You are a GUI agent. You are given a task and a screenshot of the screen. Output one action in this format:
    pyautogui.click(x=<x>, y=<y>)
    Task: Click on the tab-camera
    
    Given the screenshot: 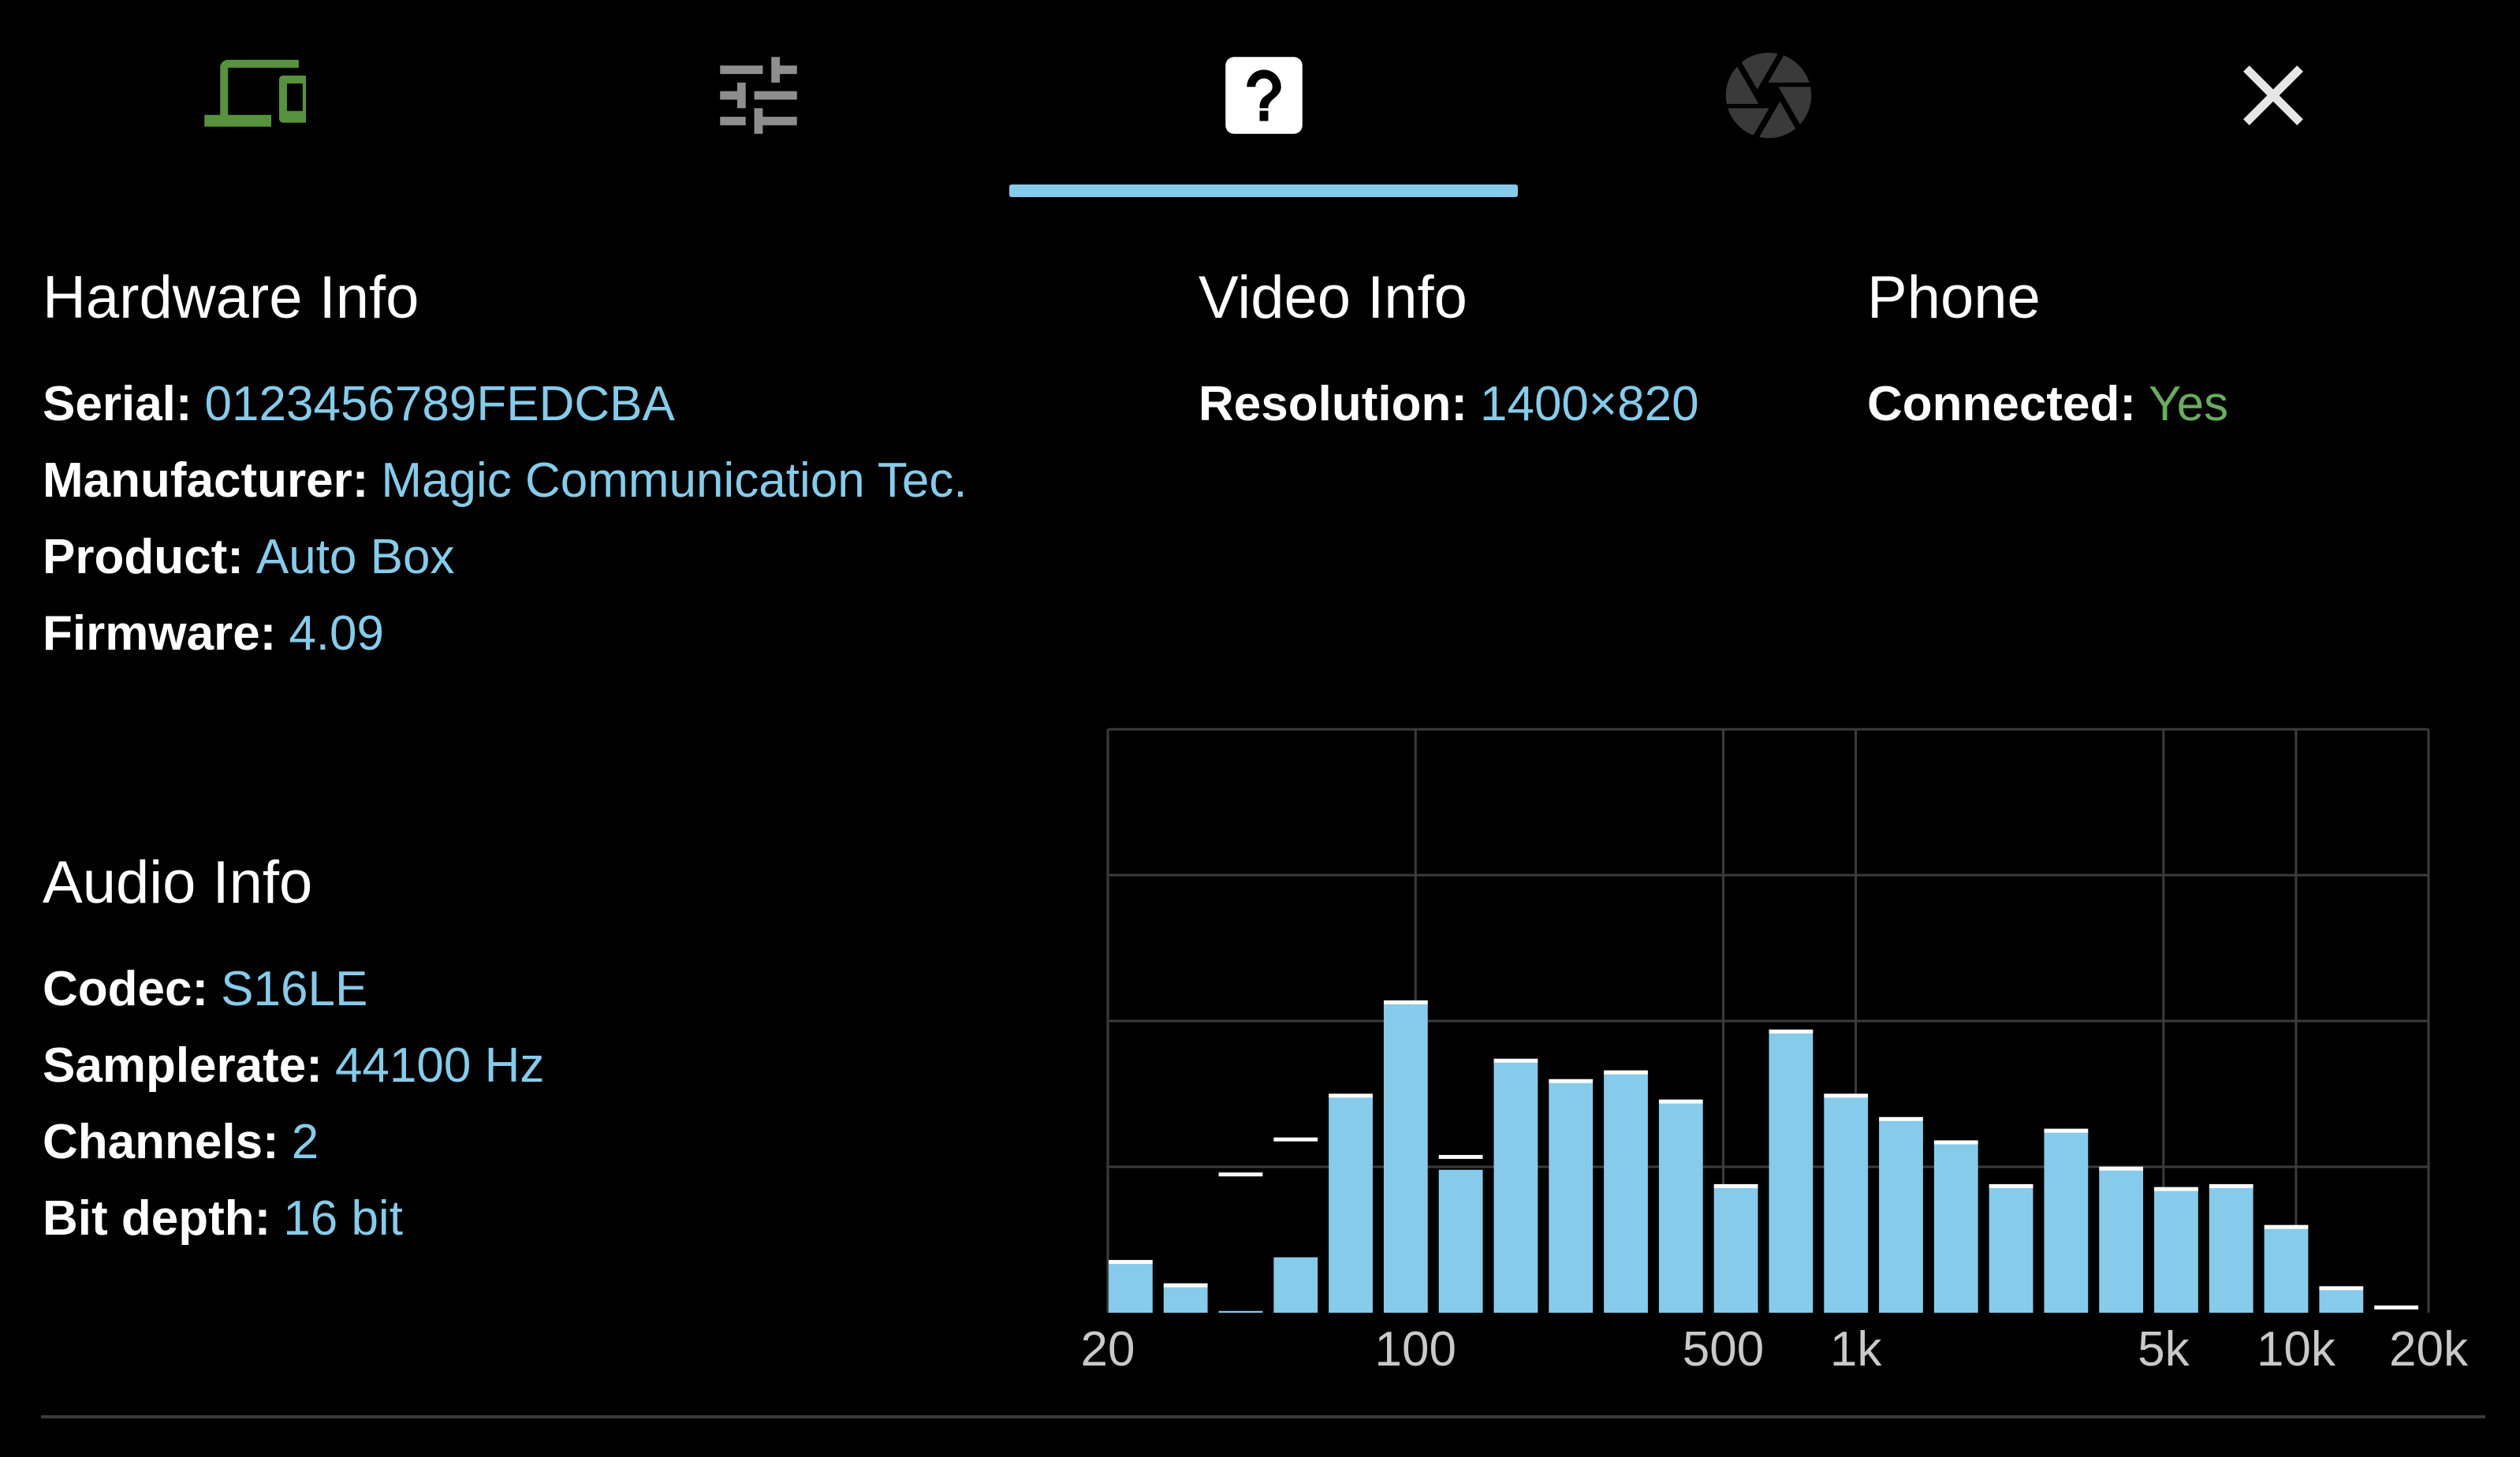 What is the action you would take?
    pyautogui.click(x=1768, y=100)
    